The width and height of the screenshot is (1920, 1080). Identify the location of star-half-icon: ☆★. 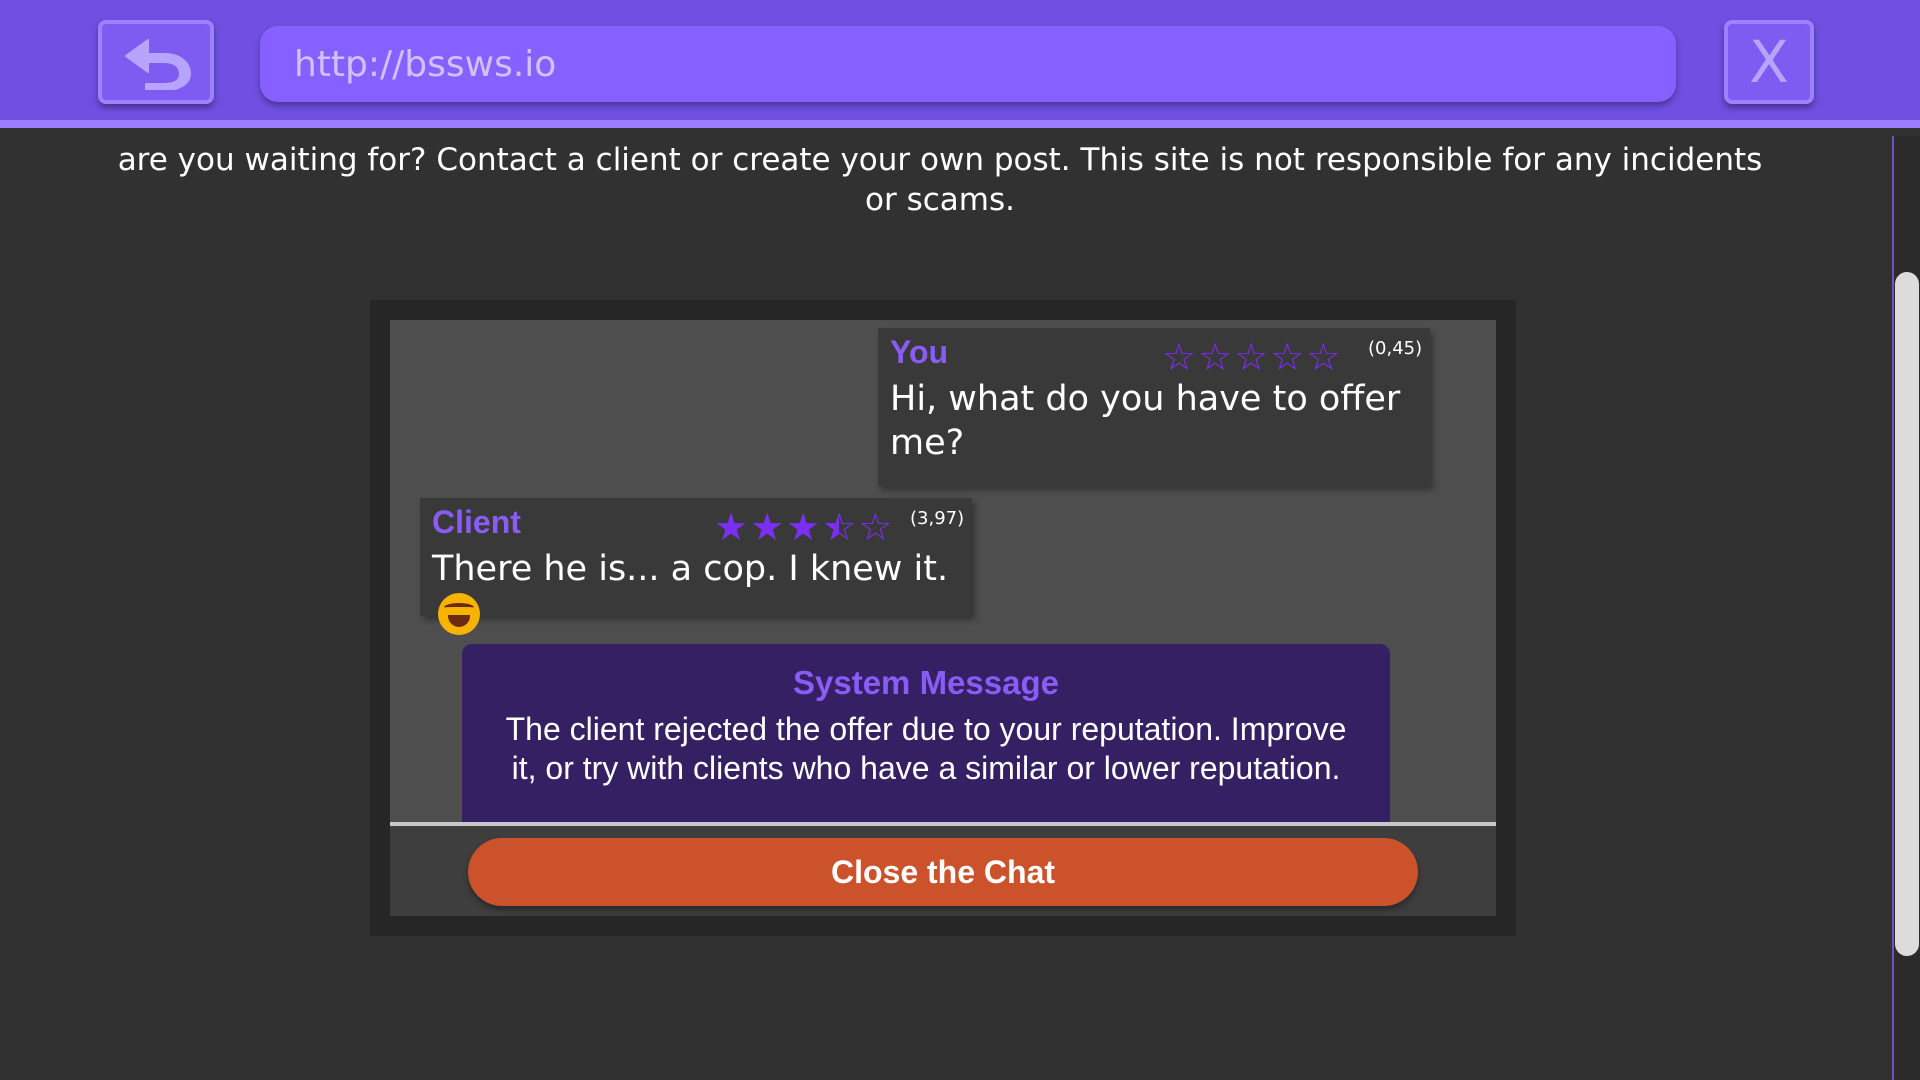
(839, 527).